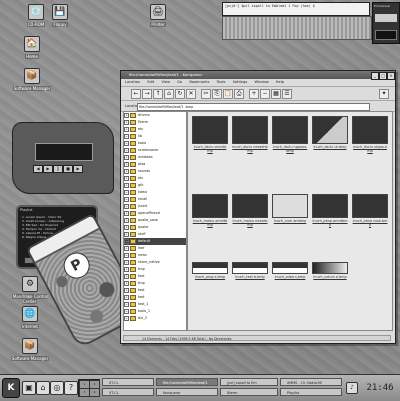 This screenshot has height=401, width=400. Describe the element at coordinates (240, 82) in the screenshot. I see `menu-settings: Settings` at that location.